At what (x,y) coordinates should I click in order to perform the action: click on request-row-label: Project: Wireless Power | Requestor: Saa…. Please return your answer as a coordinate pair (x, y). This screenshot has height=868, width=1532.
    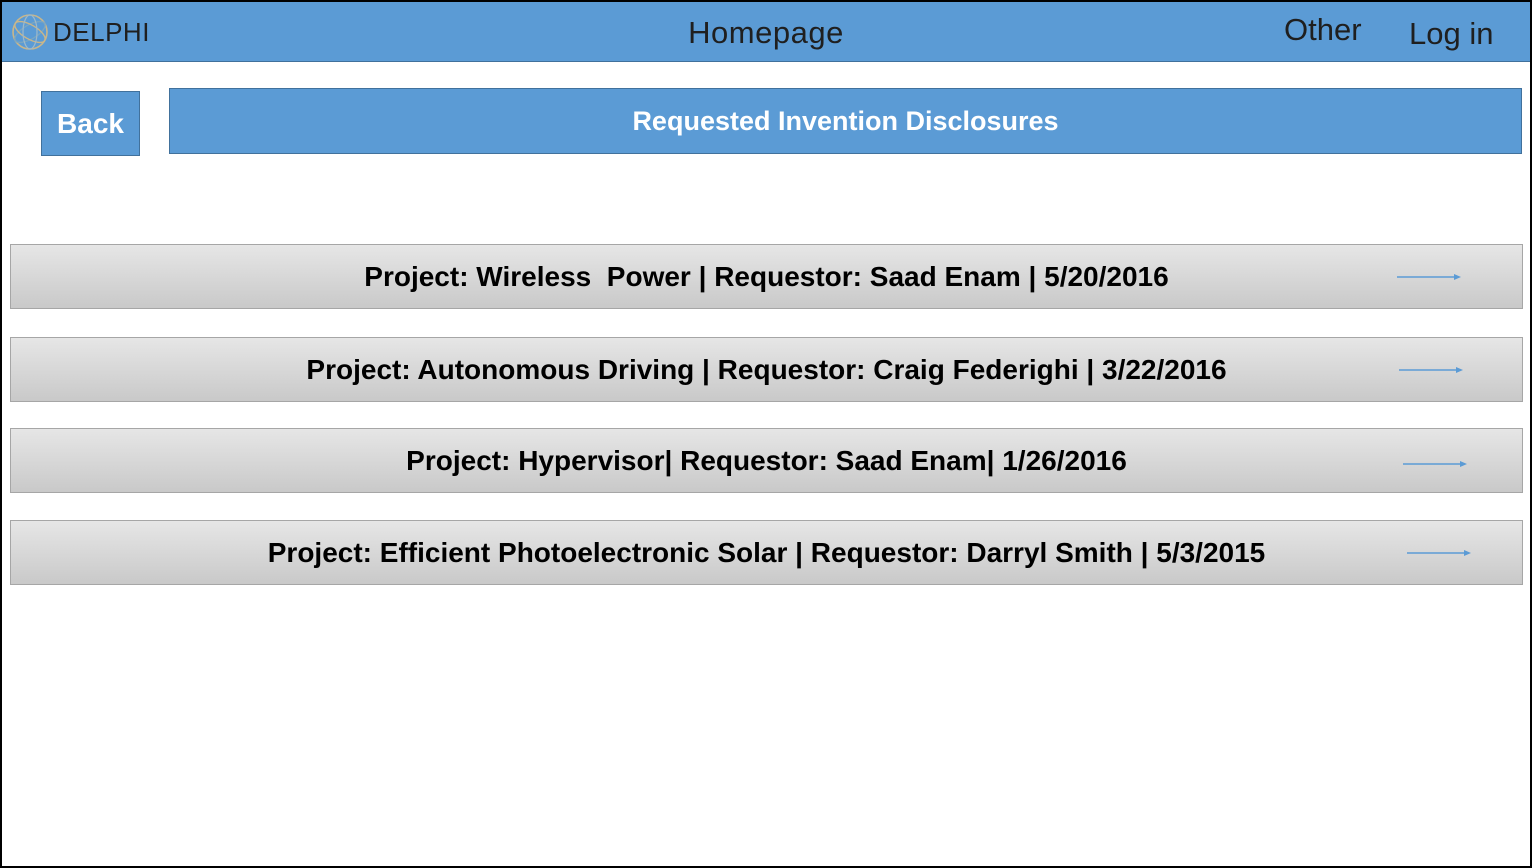
    Looking at the image, I should click on (766, 276).